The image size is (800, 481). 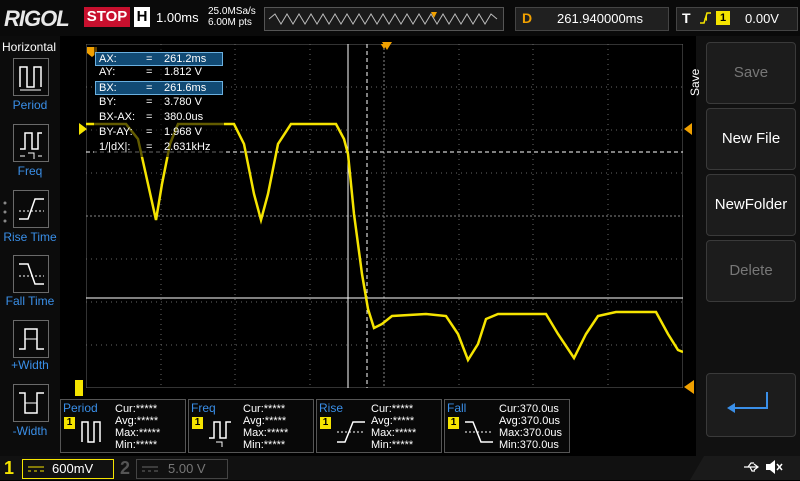 What do you see at coordinates (689, 389) in the screenshot?
I see `right-edge-marker` at bounding box center [689, 389].